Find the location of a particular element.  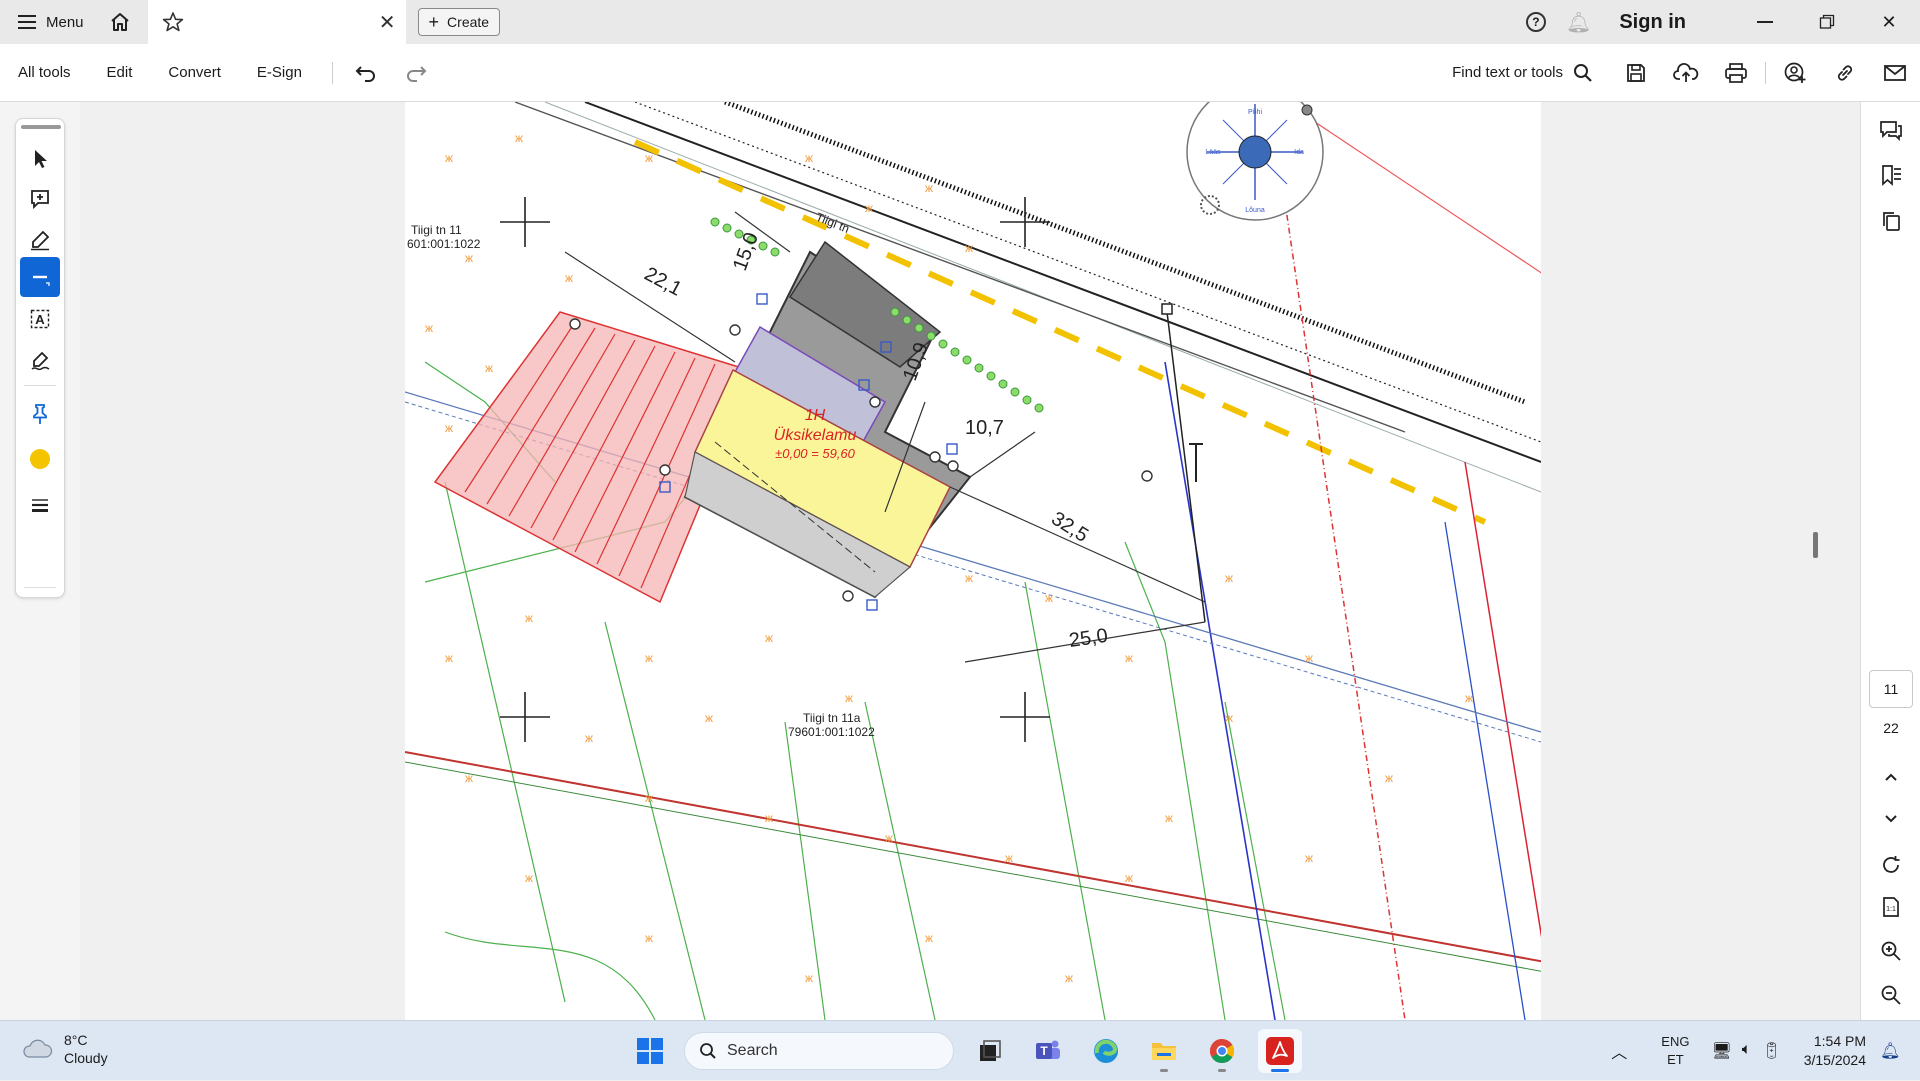

page-fit-button: 1:1 is located at coordinates (1891, 907).